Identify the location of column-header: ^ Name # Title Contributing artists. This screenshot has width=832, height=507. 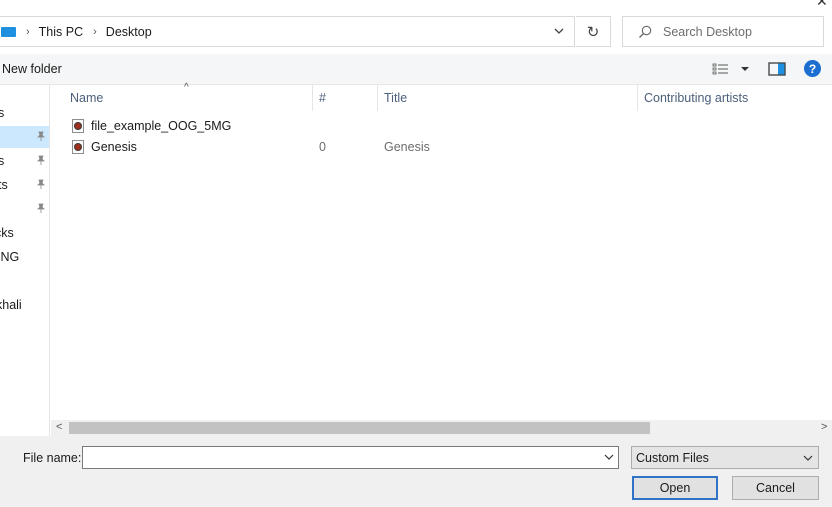
(441, 96).